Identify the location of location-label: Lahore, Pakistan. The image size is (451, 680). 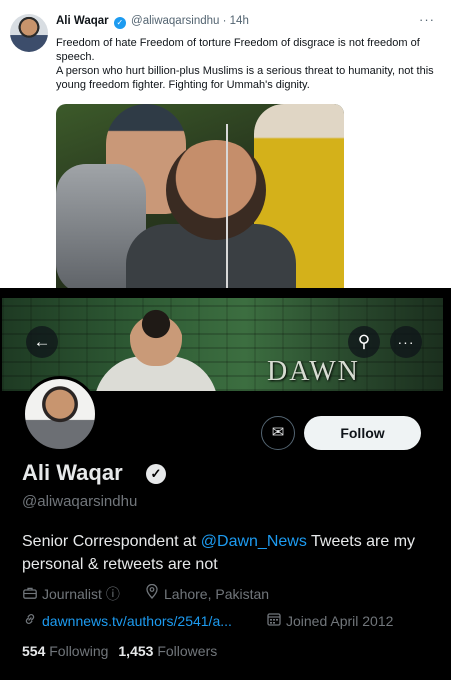
(217, 594).